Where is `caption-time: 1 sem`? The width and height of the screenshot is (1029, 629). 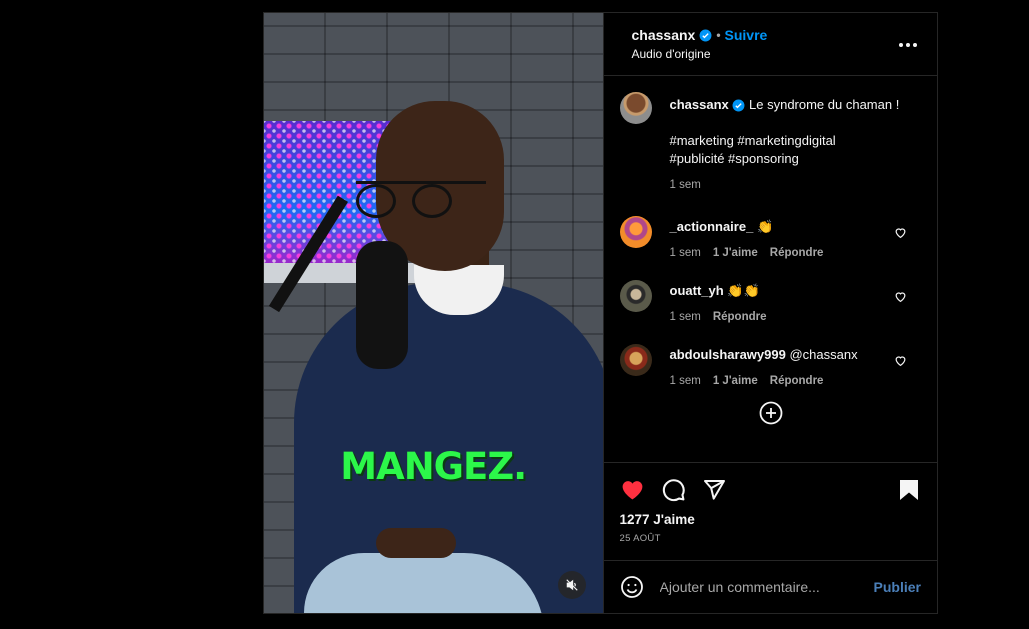
caption-time: 1 sem is located at coordinates (685, 185).